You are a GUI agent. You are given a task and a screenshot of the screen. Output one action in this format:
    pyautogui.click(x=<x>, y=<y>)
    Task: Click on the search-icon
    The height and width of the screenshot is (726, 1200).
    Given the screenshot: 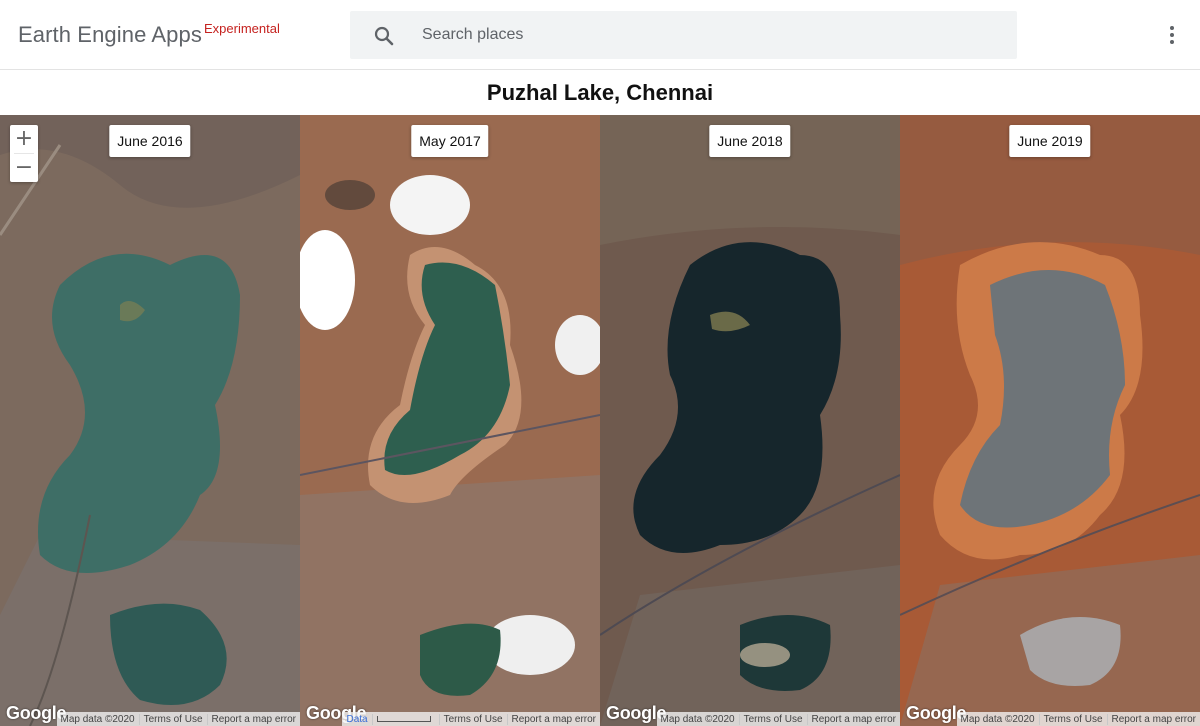 What is the action you would take?
    pyautogui.click(x=384, y=36)
    